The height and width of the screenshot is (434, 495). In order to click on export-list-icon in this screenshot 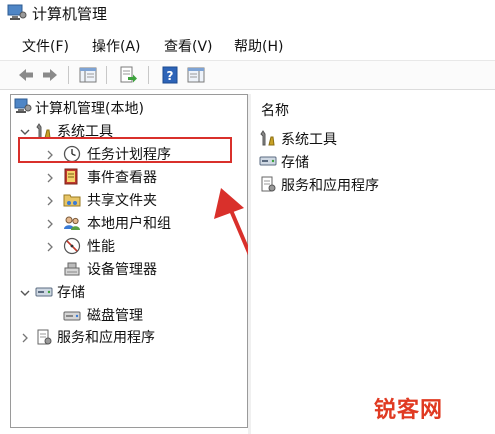, I will do `click(128, 75)`.